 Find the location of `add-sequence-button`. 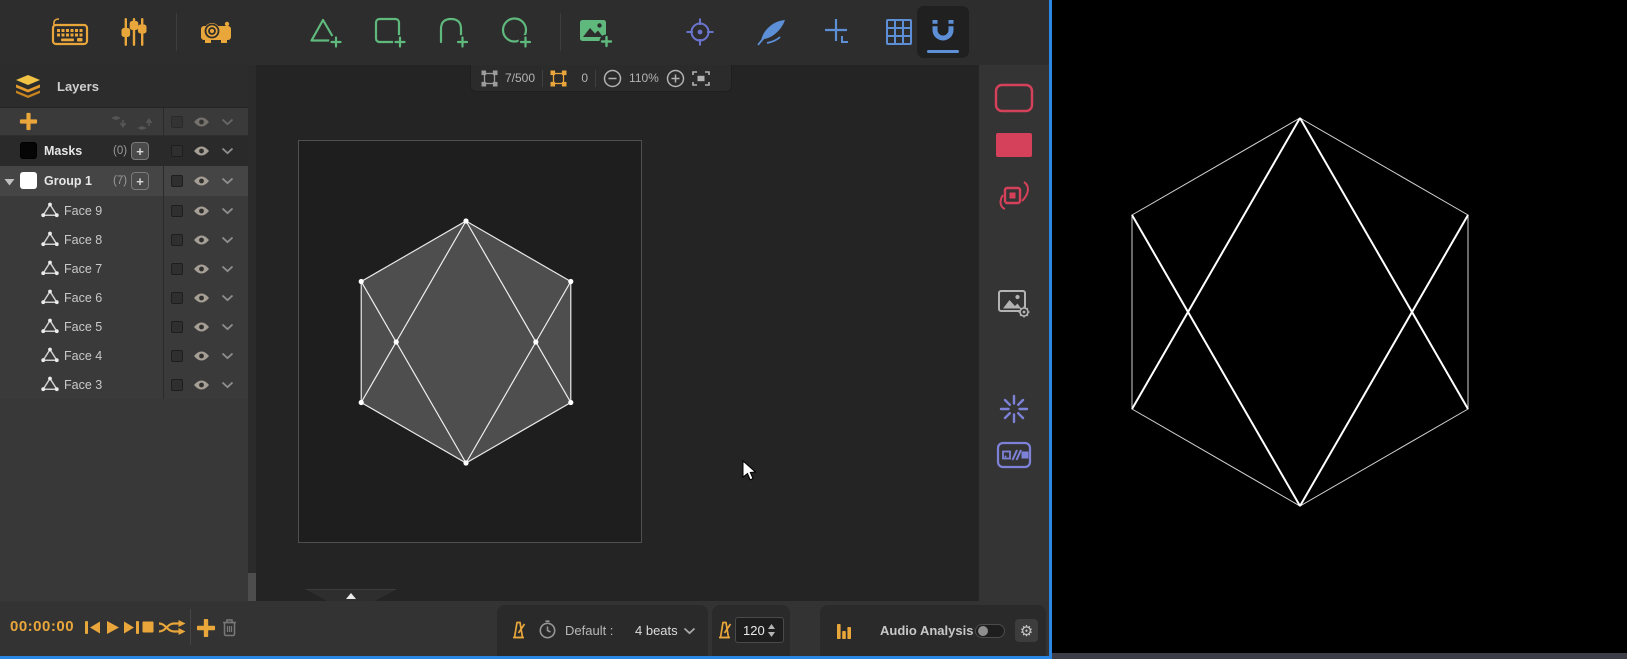

add-sequence-button is located at coordinates (206, 628).